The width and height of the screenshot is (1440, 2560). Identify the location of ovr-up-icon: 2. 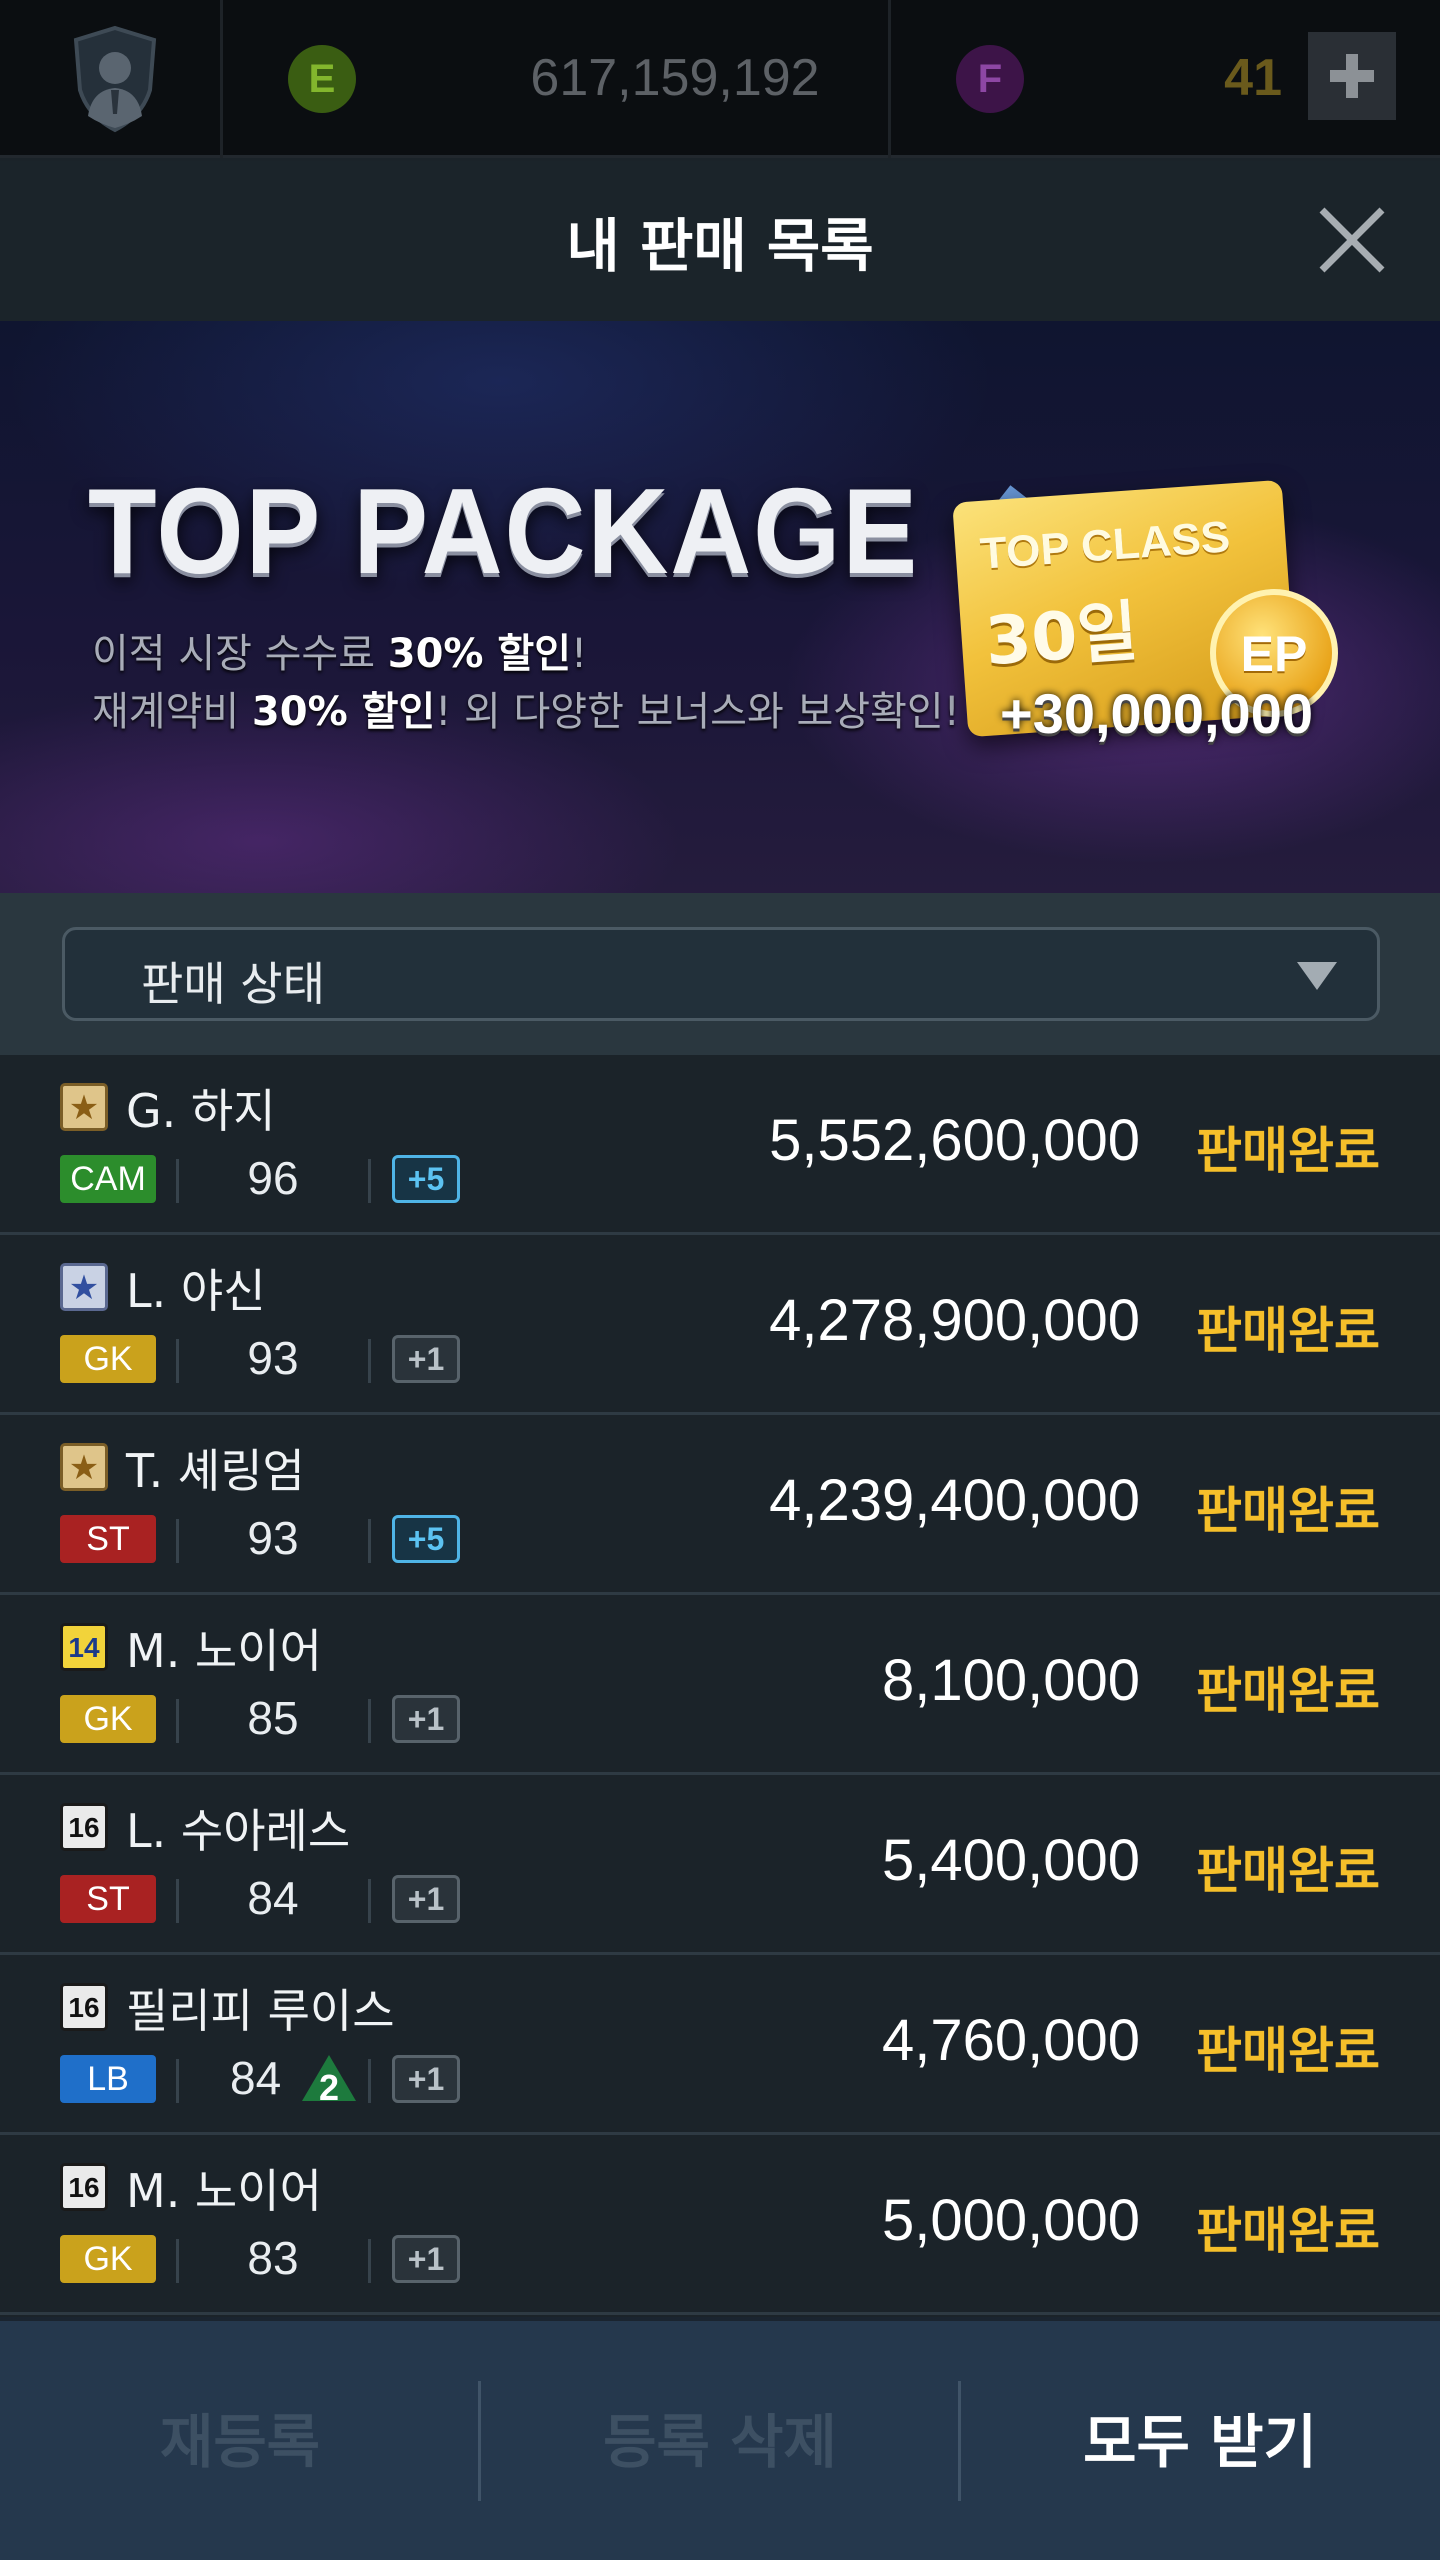
(329, 2081).